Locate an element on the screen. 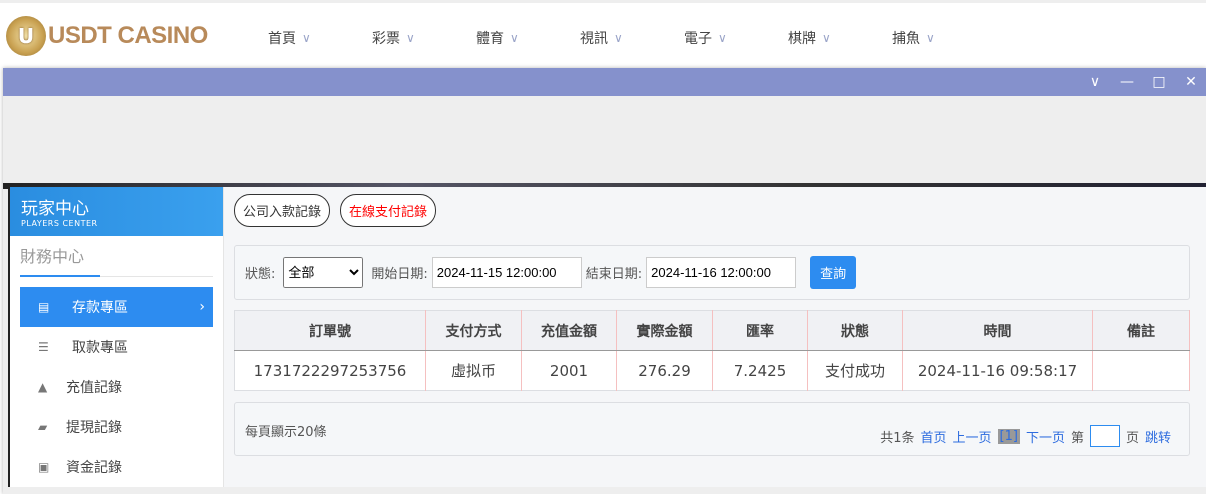 The image size is (1206, 494). nav-sports: 體育 ∨ is located at coordinates (528, 38).